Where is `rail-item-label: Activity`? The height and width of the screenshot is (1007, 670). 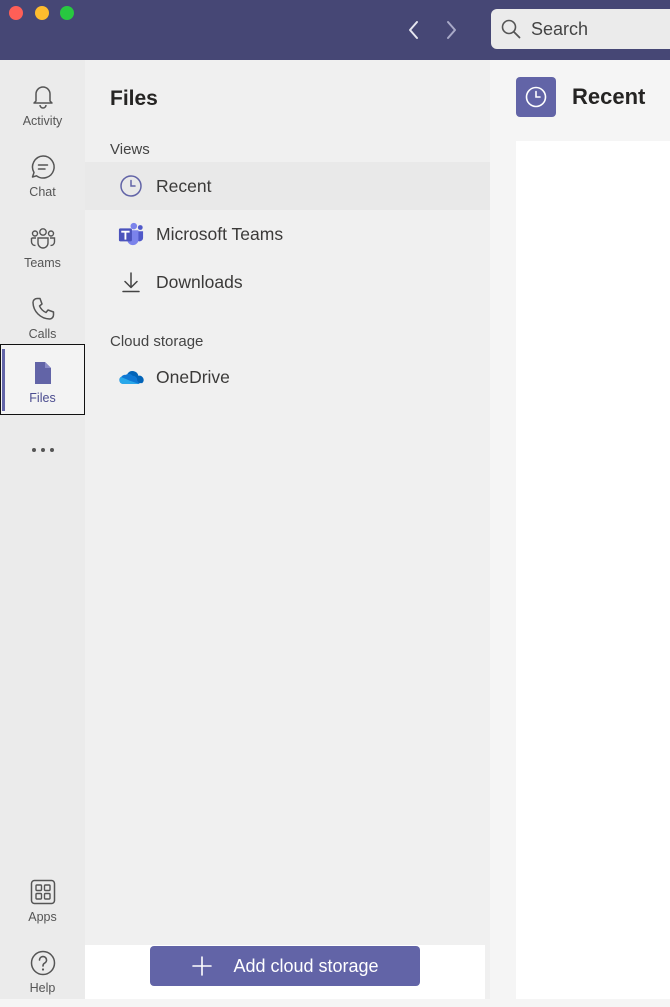 rail-item-label: Activity is located at coordinates (42, 121).